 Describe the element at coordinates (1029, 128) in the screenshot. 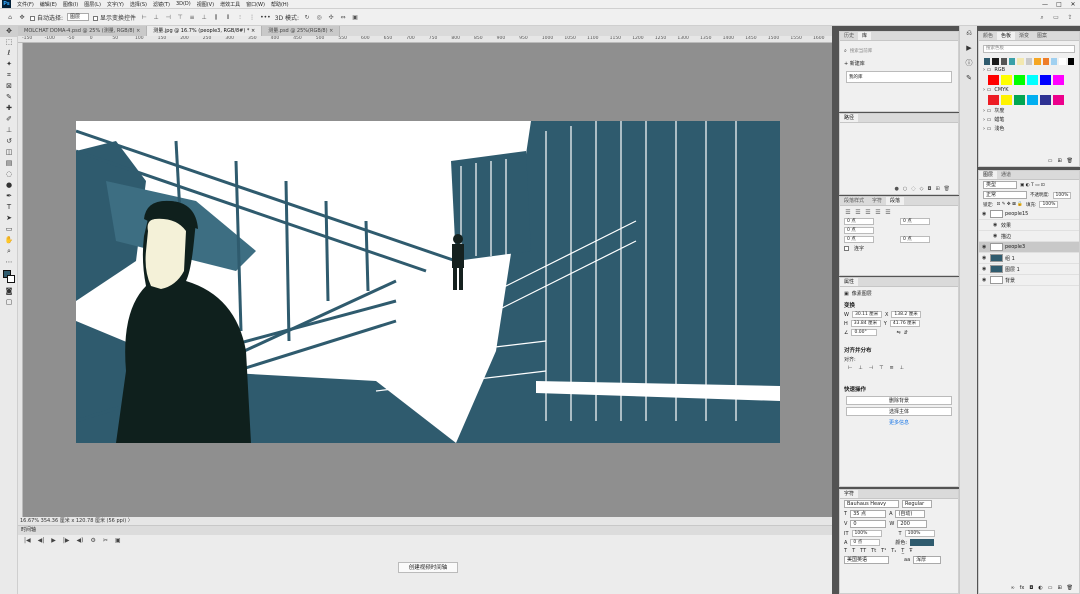

I see `swatch-group-header: › ▭ 浅色` at that location.